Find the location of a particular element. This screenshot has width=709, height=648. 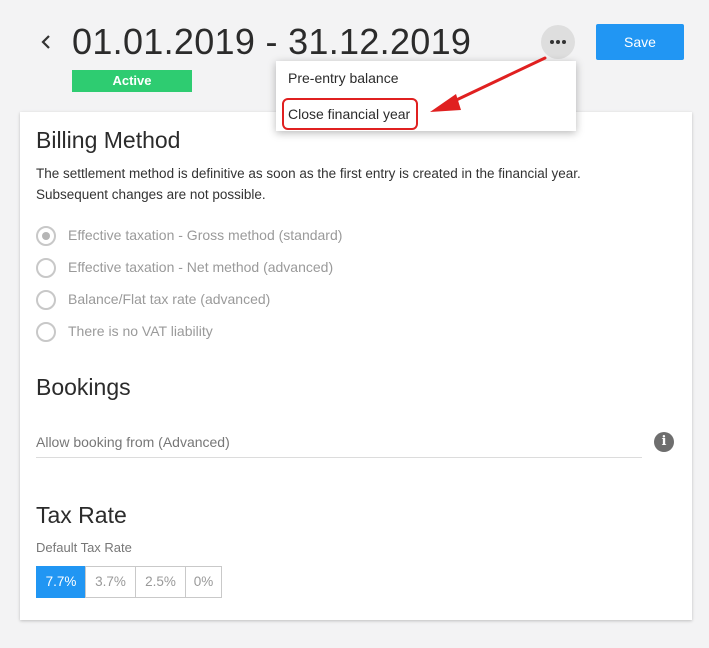

tax-option-7-7: 7.7% is located at coordinates (61, 582).